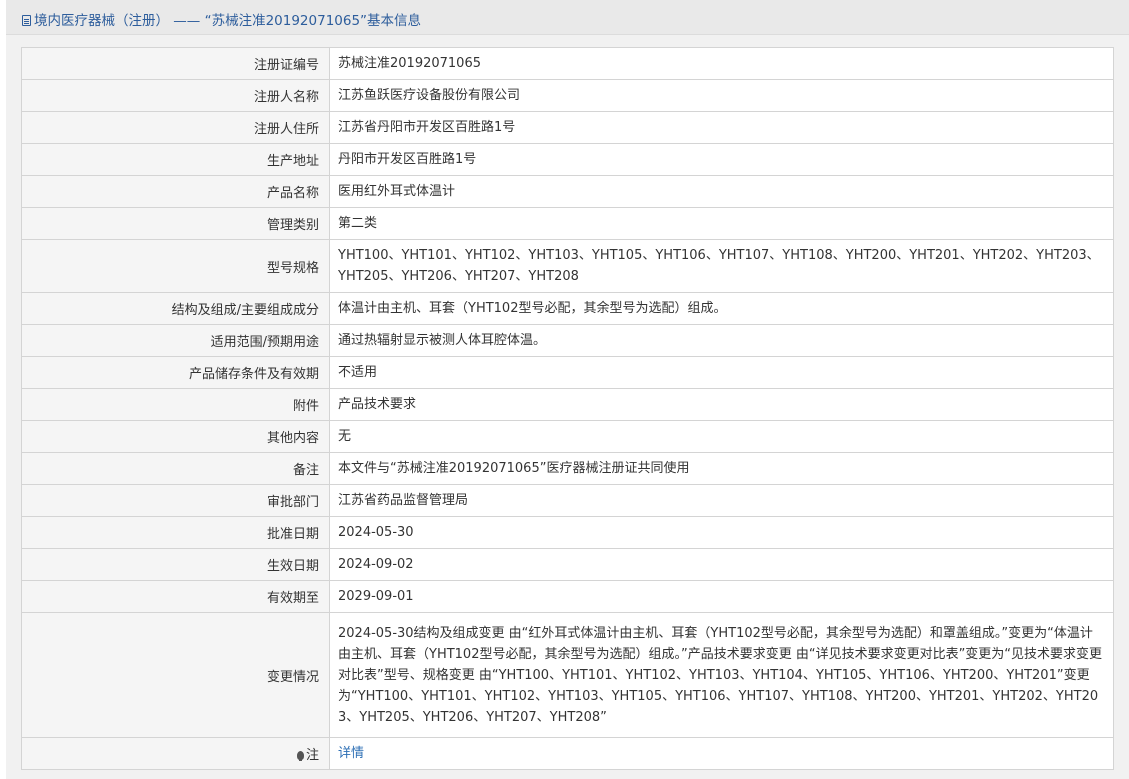 Image resolution: width=1129 pixels, height=779 pixels. Describe the element at coordinates (721, 95) in the screenshot. I see `row-value: 江苏鱼跃医疗设备股份有限公司` at that location.